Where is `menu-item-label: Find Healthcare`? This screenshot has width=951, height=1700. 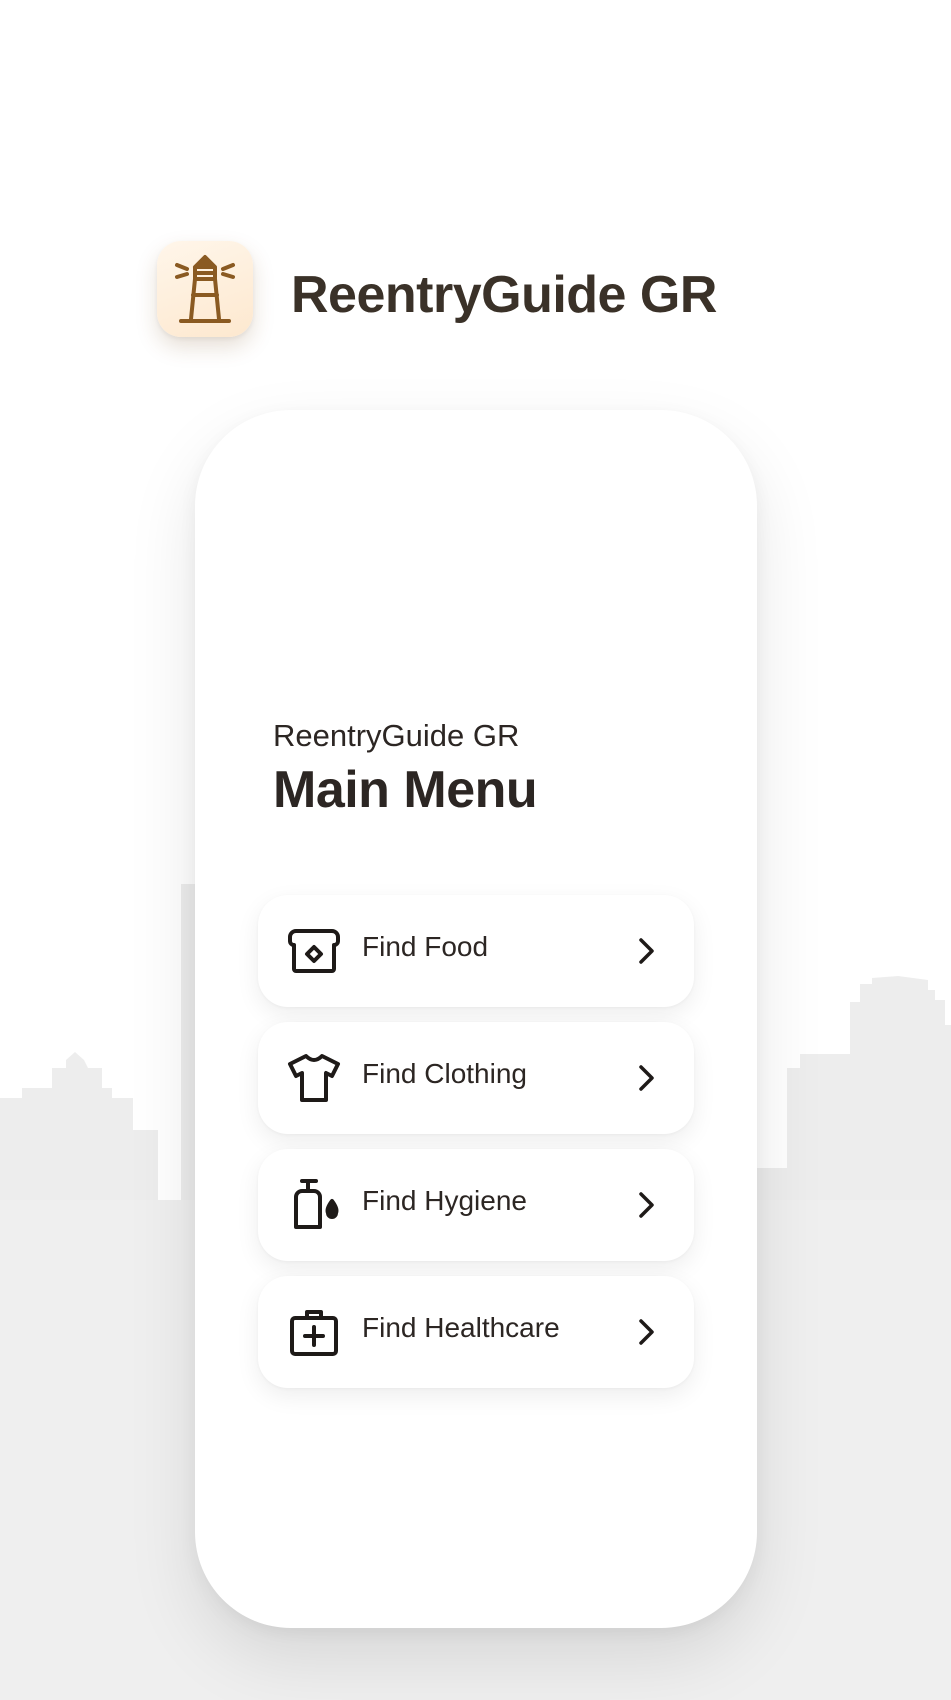
menu-item-label: Find Healthcare is located at coordinates (461, 1327).